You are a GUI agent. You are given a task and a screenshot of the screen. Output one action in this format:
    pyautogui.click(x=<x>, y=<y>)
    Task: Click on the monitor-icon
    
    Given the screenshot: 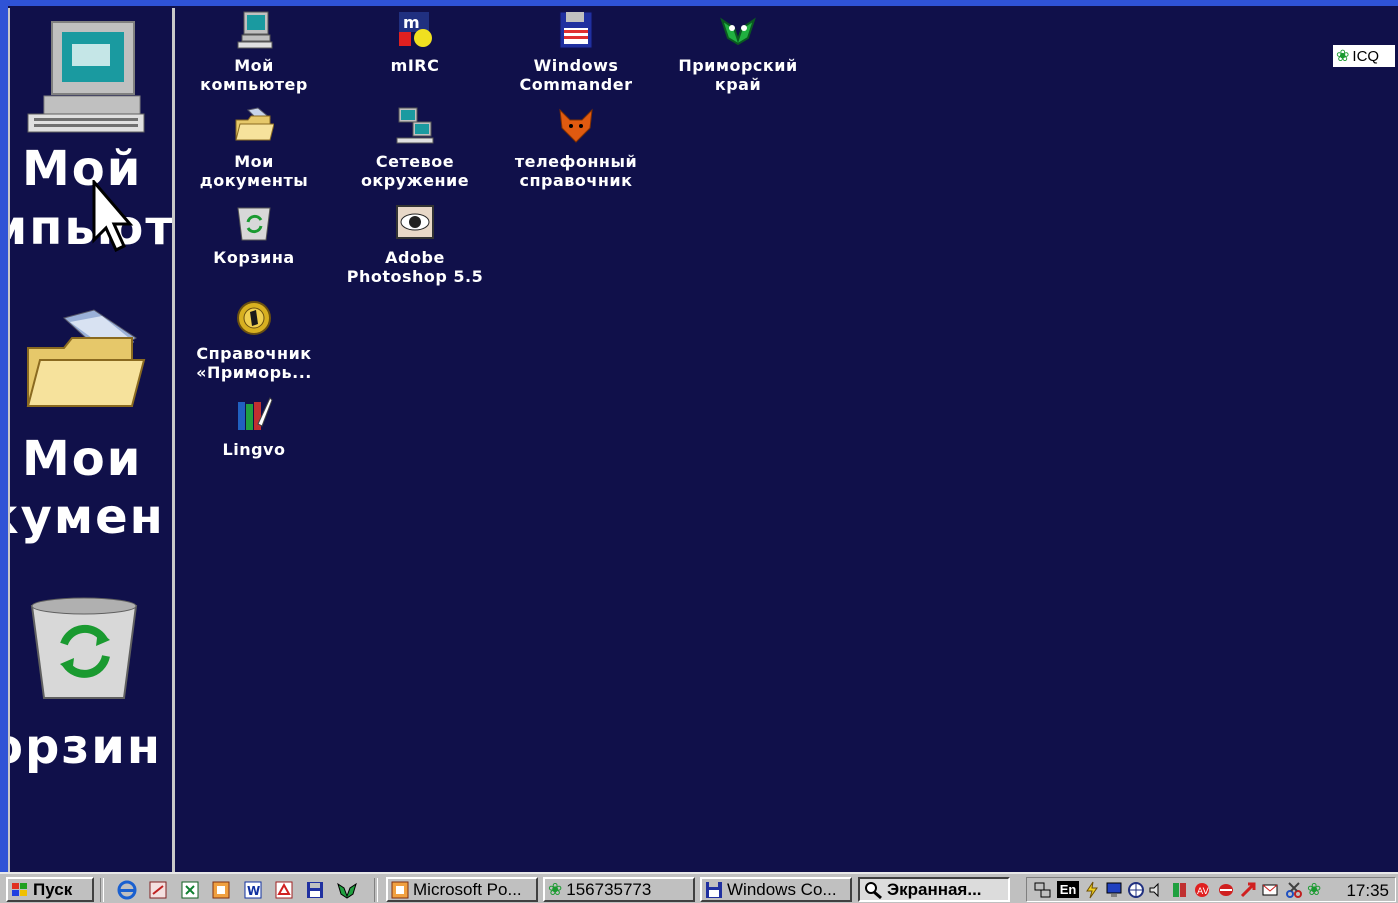 What is the action you would take?
    pyautogui.click(x=1114, y=890)
    